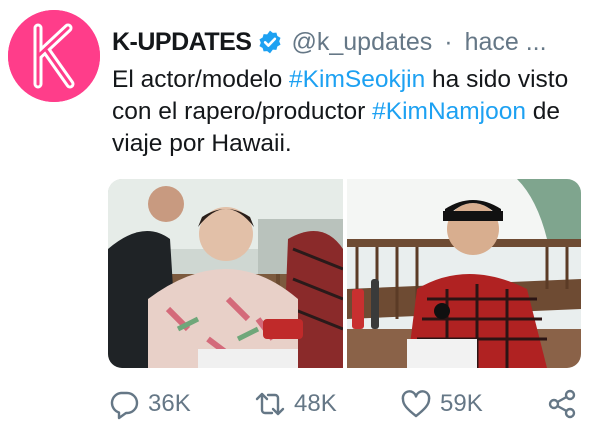 The image size is (610, 430). I want to click on avatar-logo, so click(54, 56).